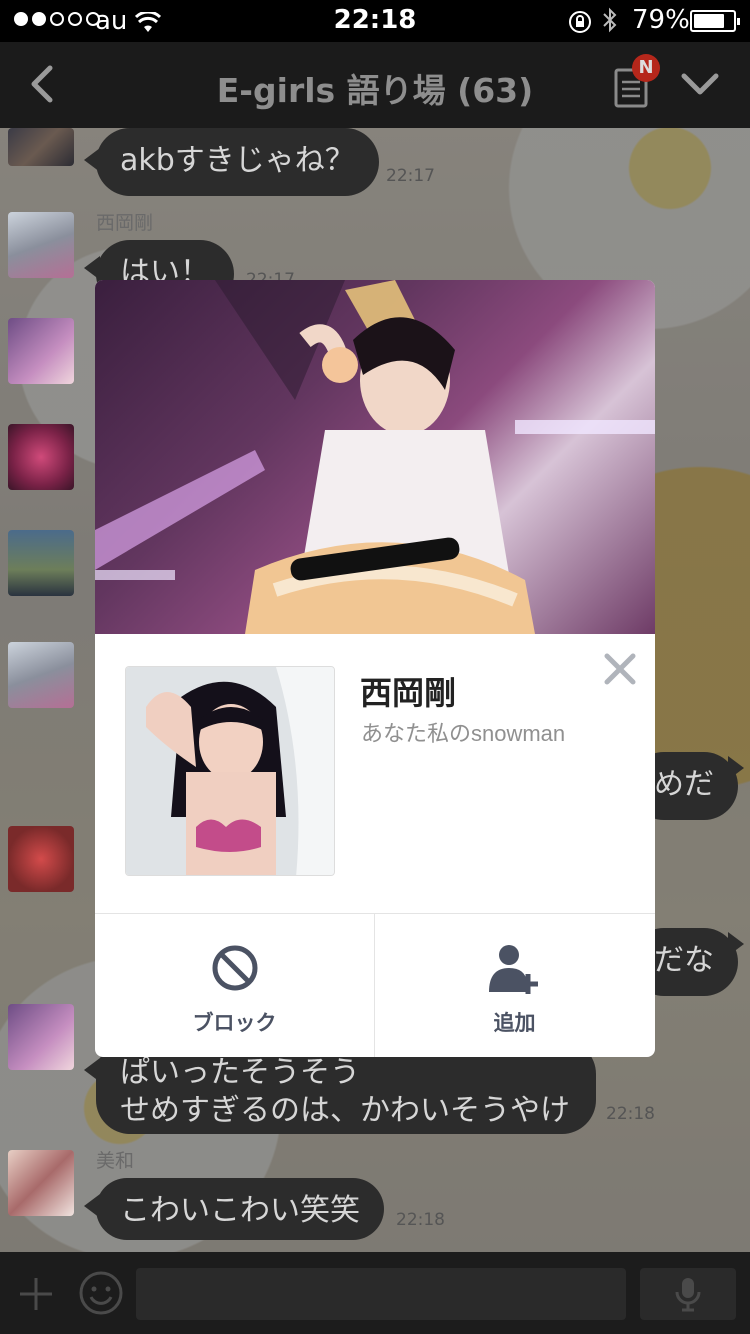 The image size is (750, 1334). I want to click on profile-avatar, so click(230, 771).